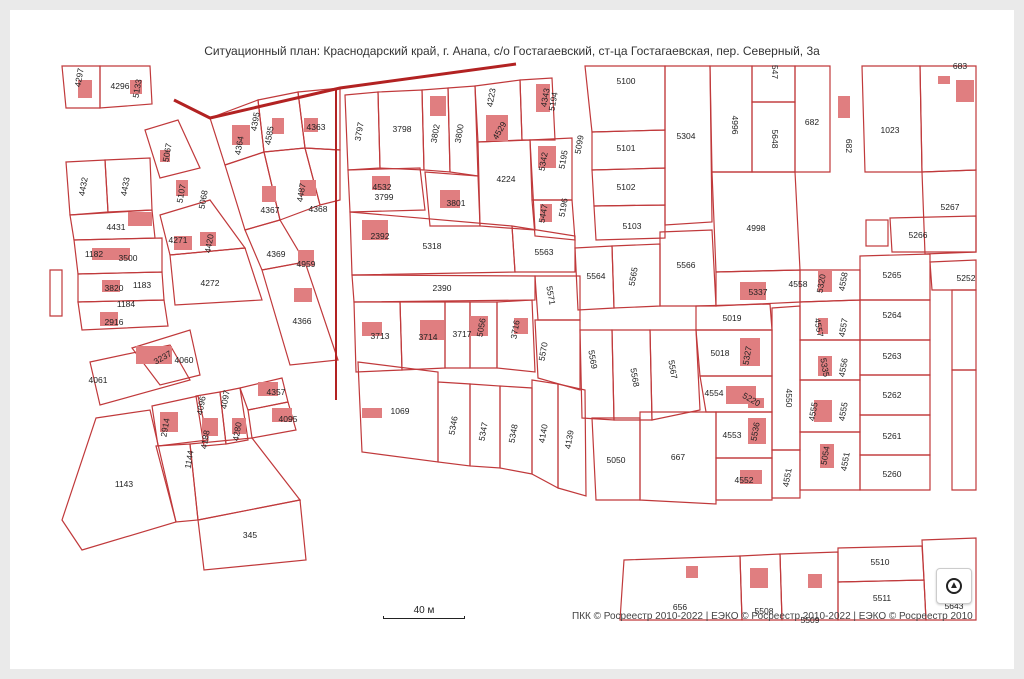  I want to click on parcel-label: 5348, so click(512, 433).